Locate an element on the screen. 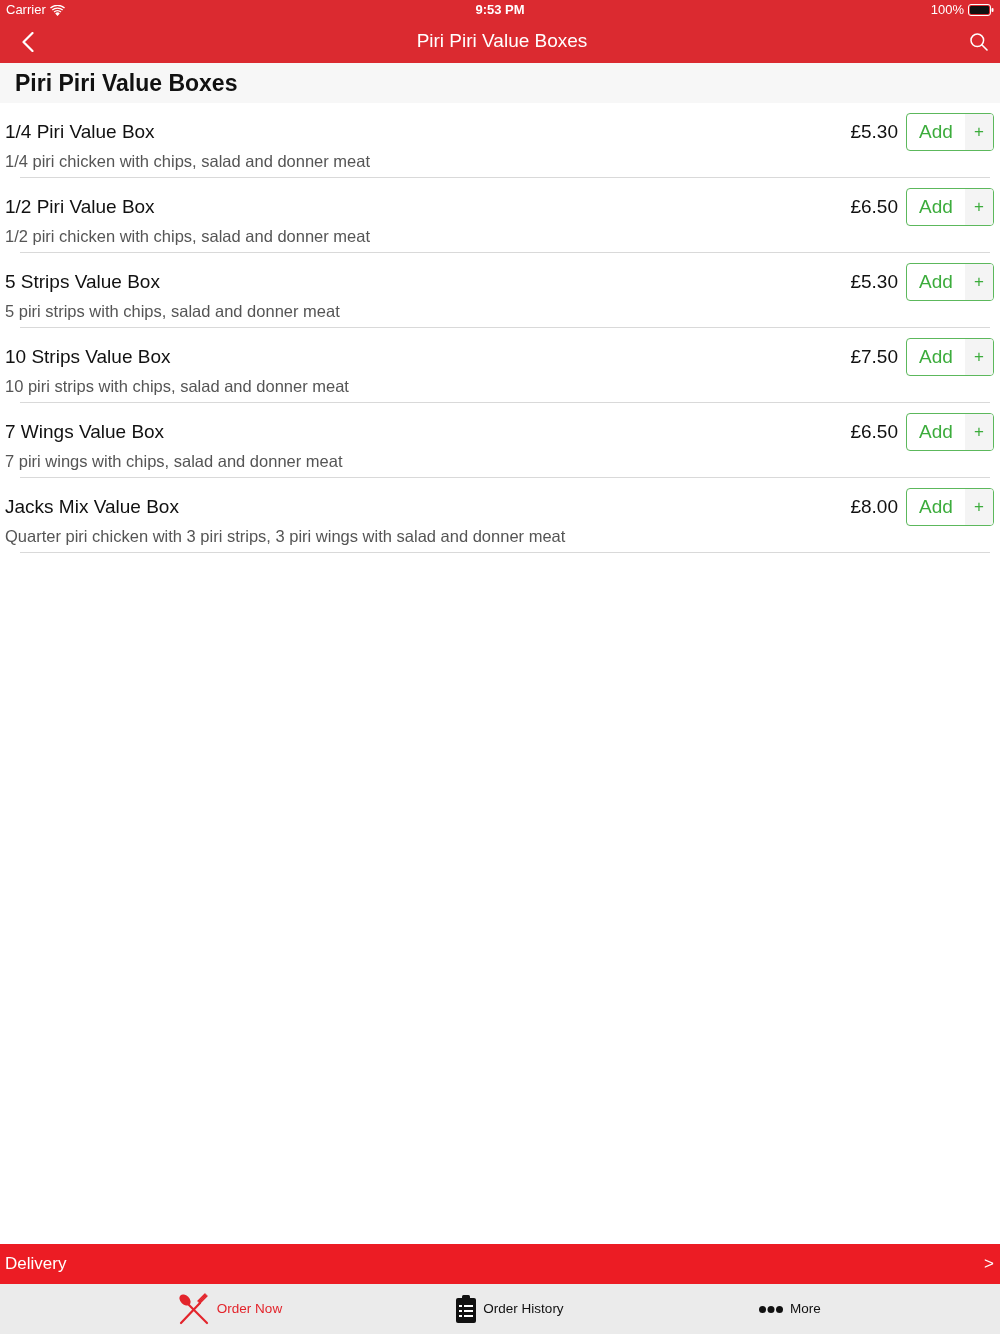  carrier-label: Carrier is located at coordinates (26, 10).